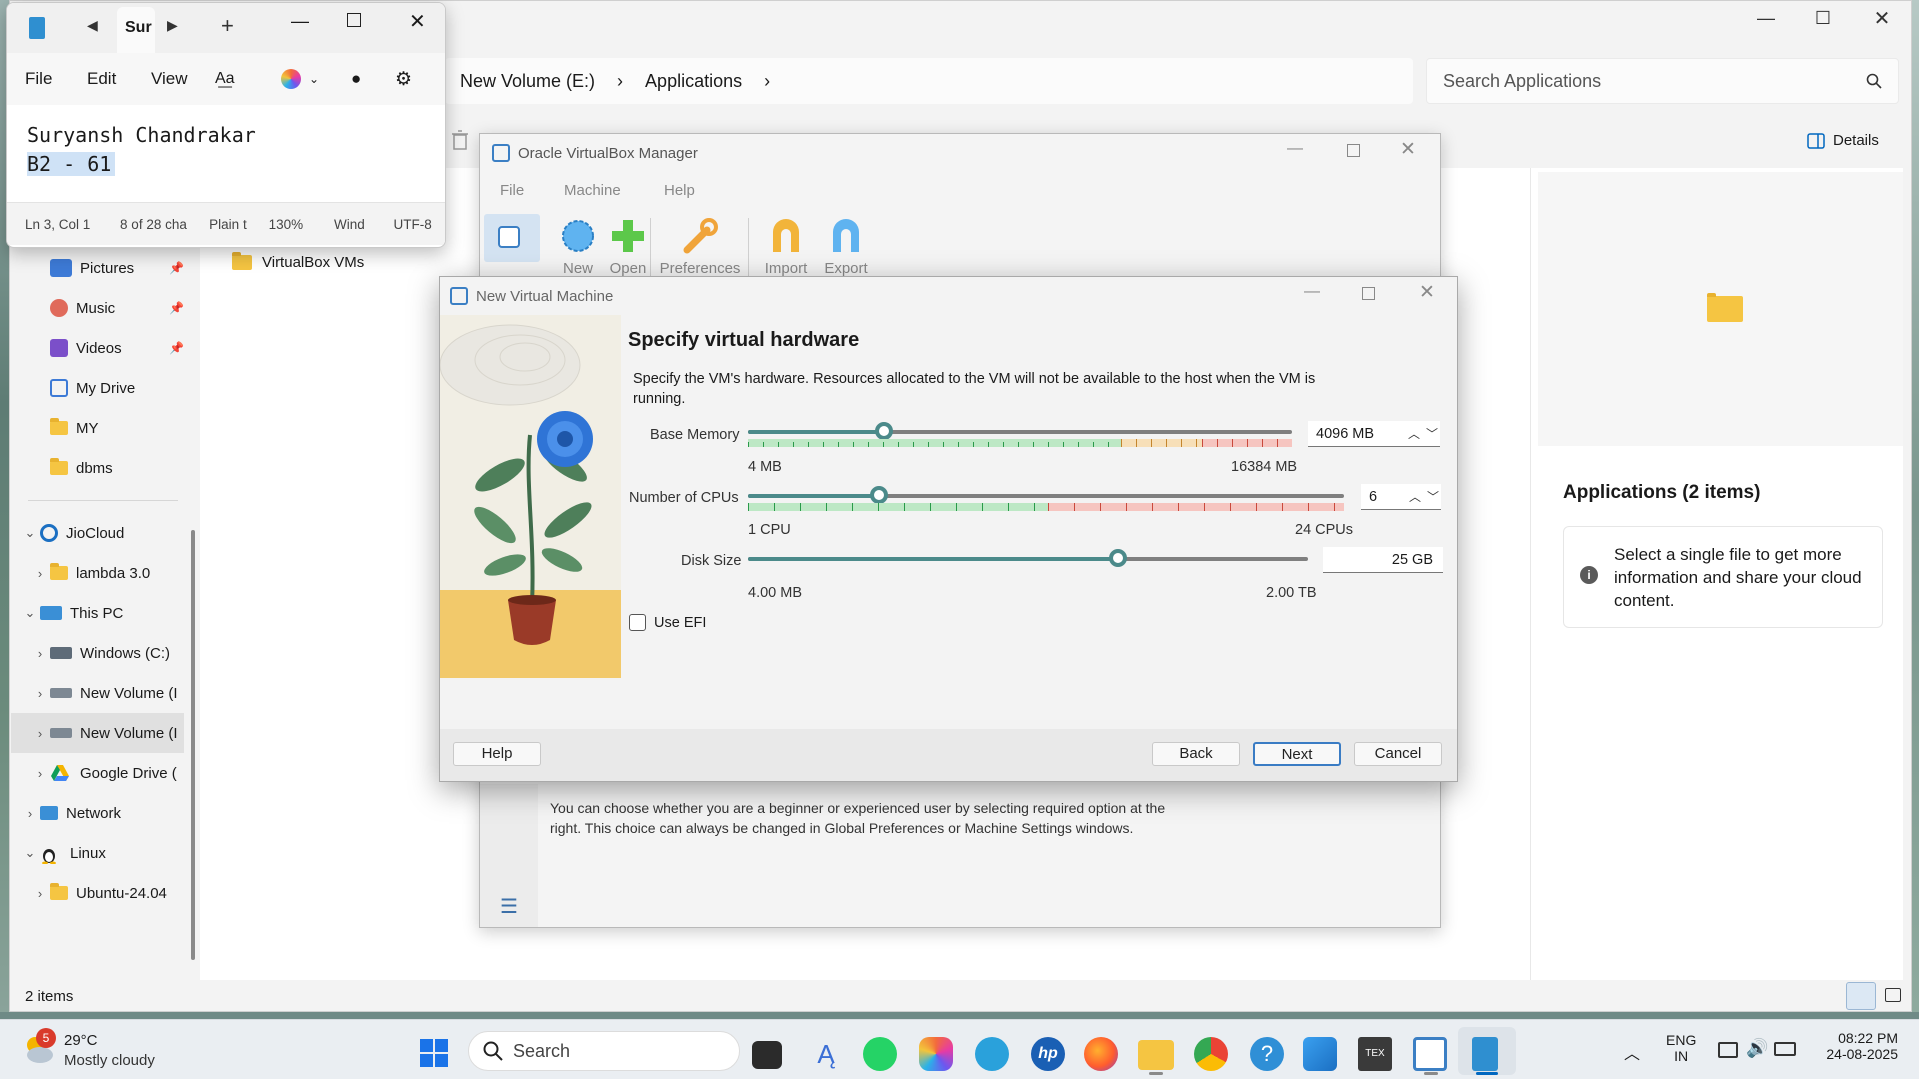 This screenshot has width=1919, height=1079. I want to click on nav-item-this-pc: ⌄ This PC, so click(101, 613).